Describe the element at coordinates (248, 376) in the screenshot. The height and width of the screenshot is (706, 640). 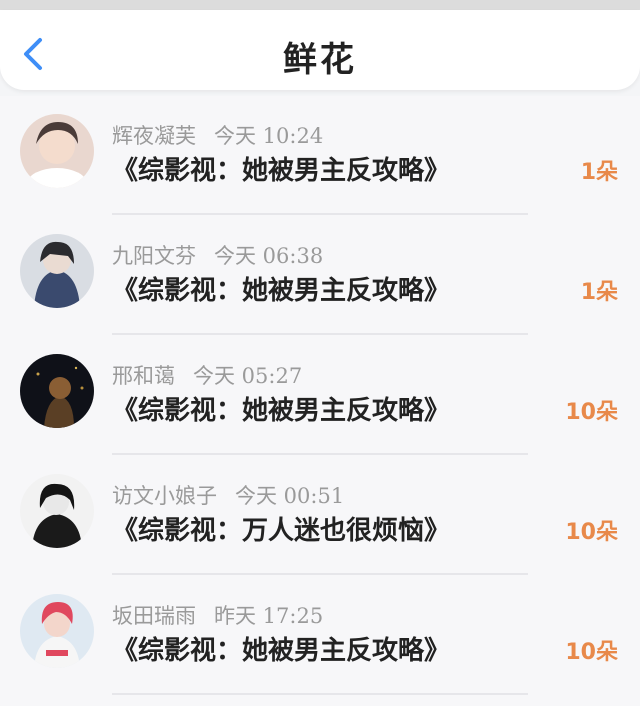
I see `send-time: 今天 05:27` at that location.